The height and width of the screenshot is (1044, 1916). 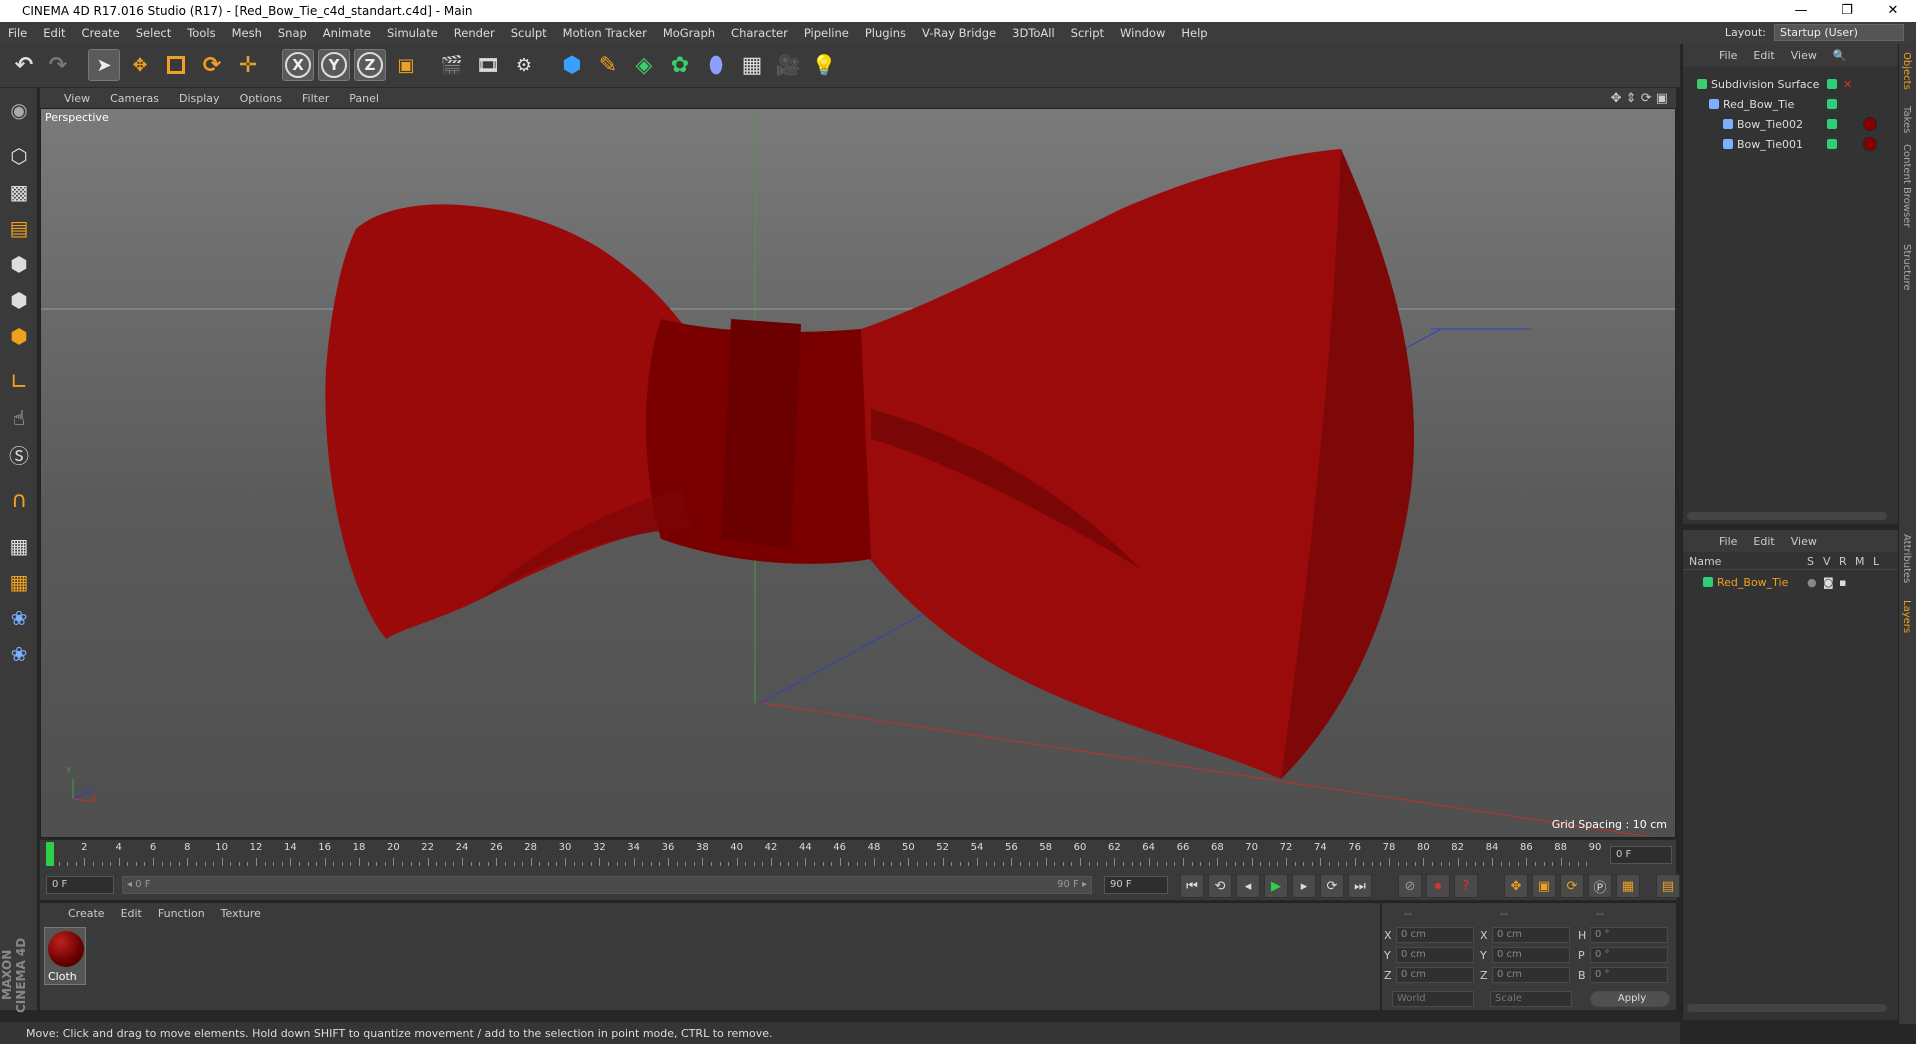 I want to click on python-icon: ❀, so click(x=19, y=618).